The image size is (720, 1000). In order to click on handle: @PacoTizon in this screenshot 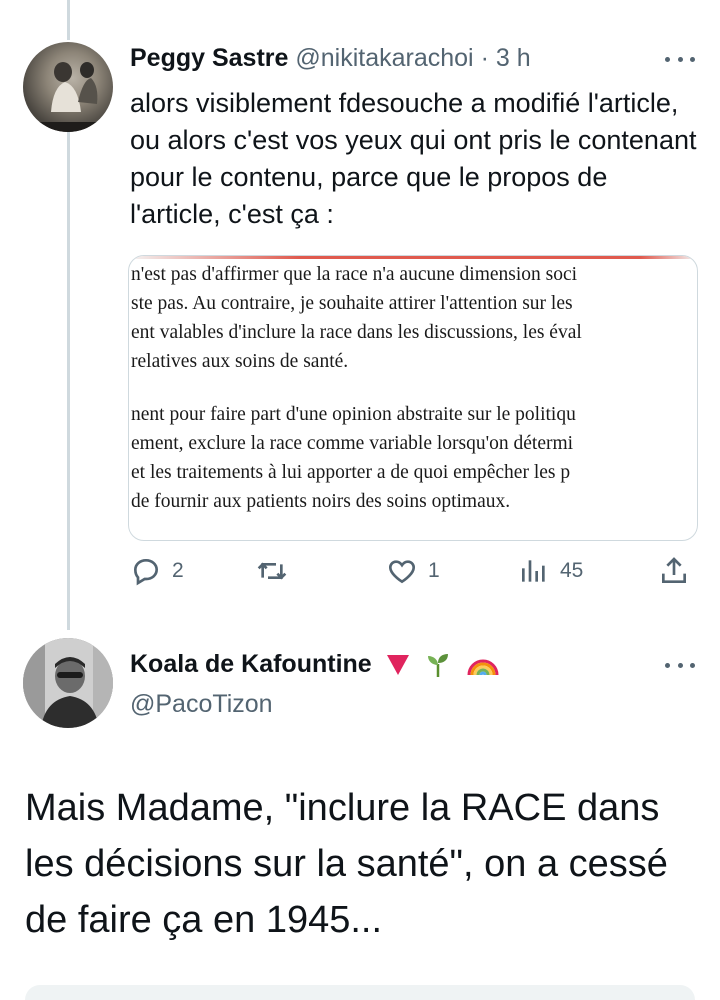, I will do `click(201, 704)`.